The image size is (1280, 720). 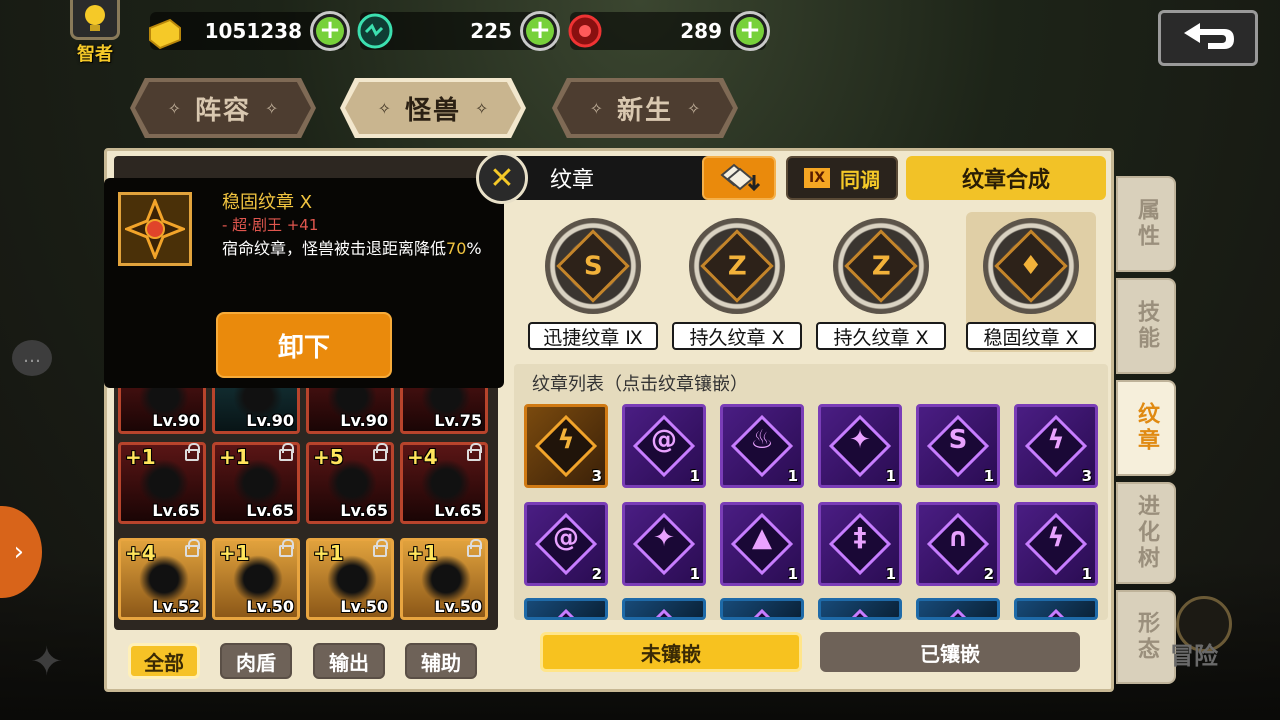 I want to click on emblem-ring-icon: S, so click(x=593, y=266).